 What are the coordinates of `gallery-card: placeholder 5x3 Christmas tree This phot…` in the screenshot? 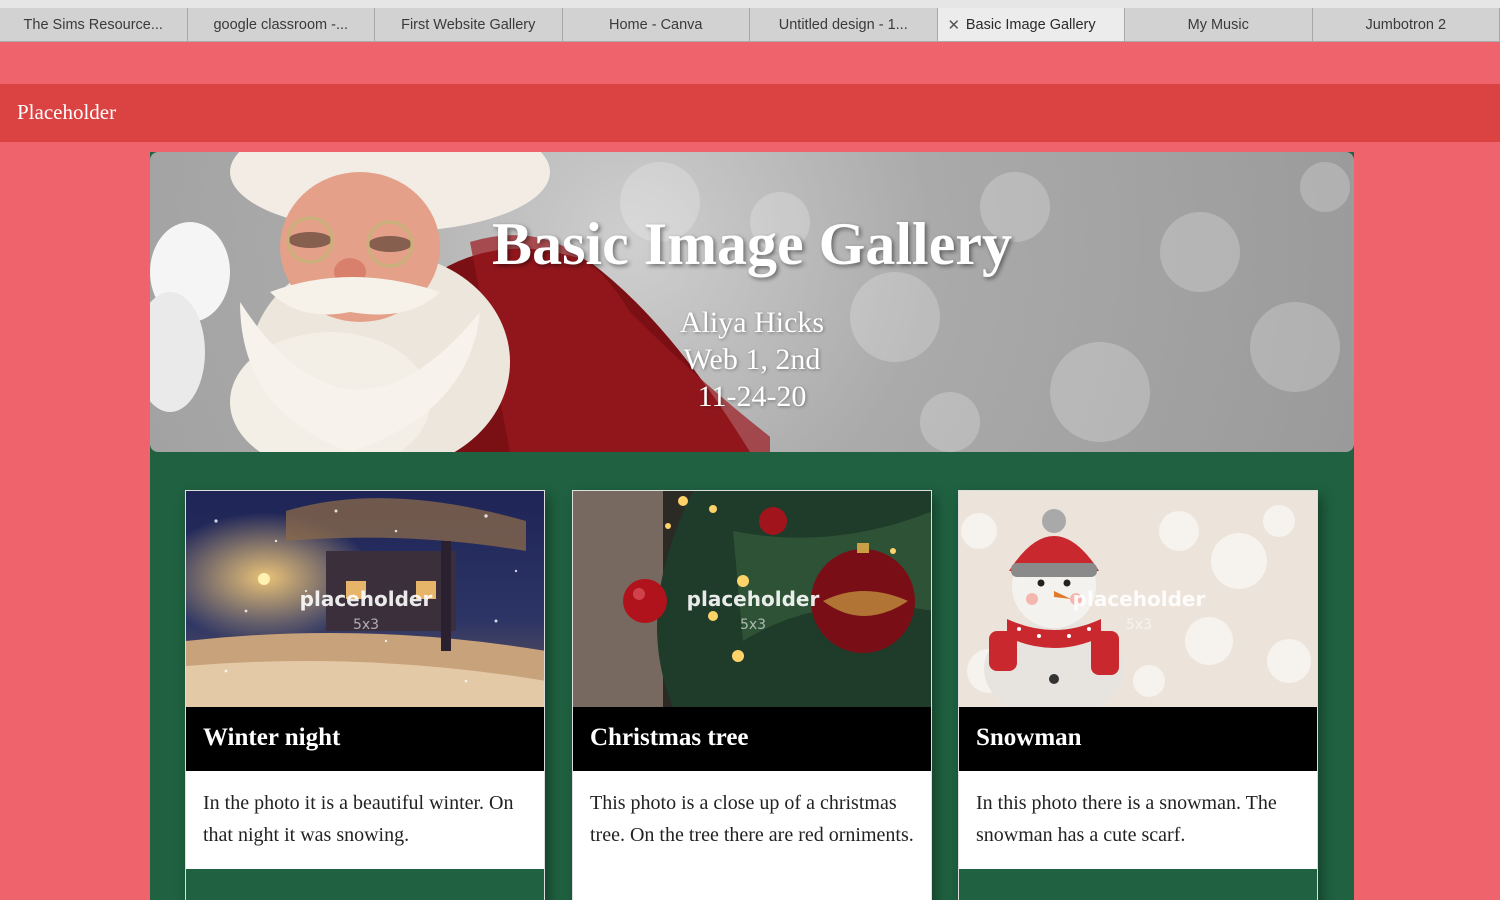 It's located at (752, 695).